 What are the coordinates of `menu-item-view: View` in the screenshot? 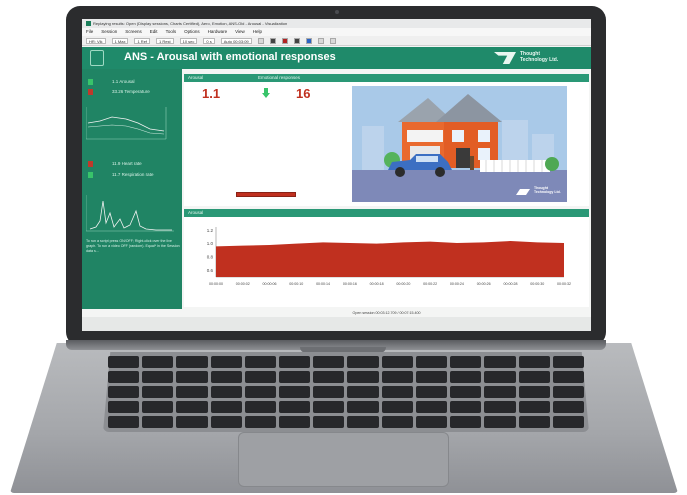 It's located at (240, 32).